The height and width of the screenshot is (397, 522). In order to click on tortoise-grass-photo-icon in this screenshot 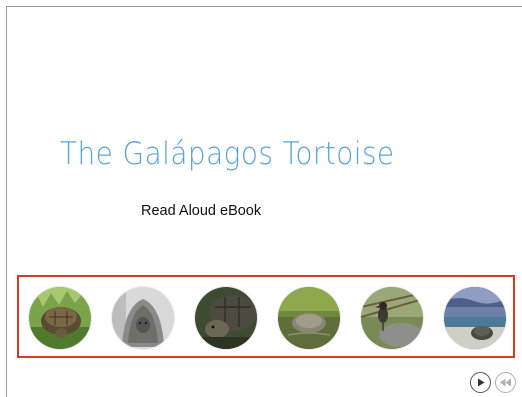, I will do `click(60, 318)`.